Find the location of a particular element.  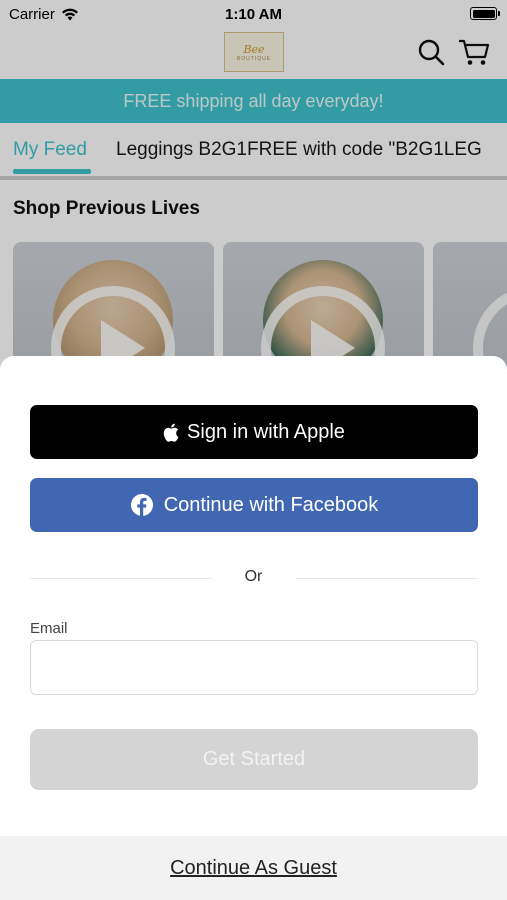

email-label: Email is located at coordinates (49, 628).